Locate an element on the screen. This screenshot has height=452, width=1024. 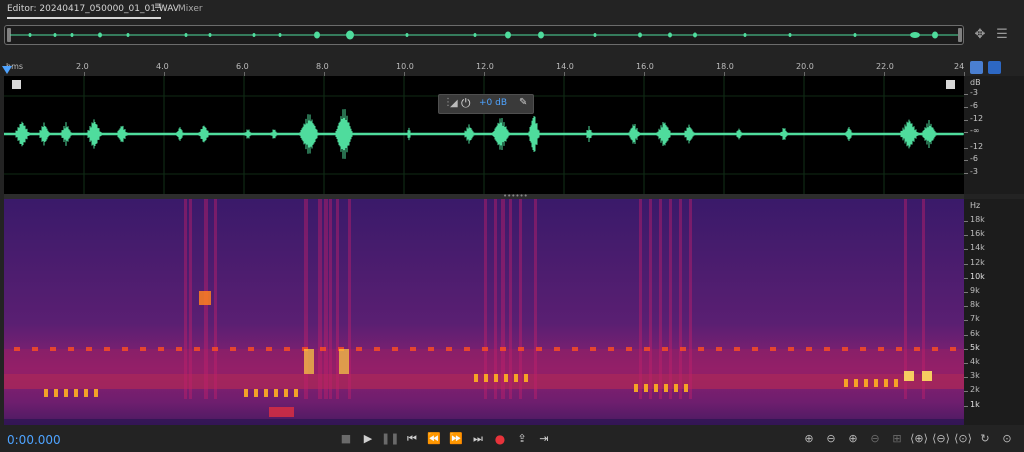
marker-toggle-button is located at coordinates (994, 67).